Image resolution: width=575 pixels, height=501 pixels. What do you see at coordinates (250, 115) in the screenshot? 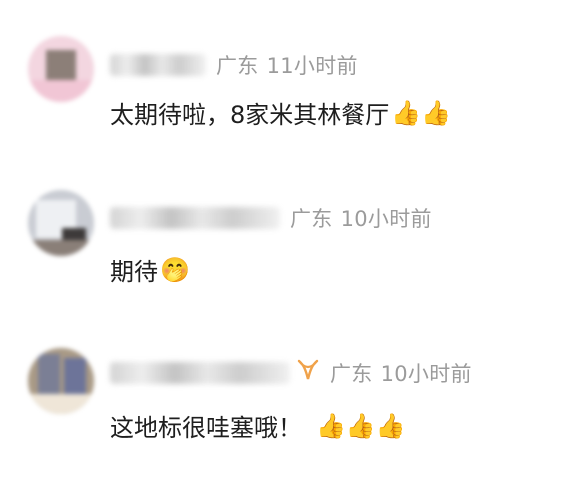
I see `comment-text: 太期待啦，8家米其林餐厅` at bounding box center [250, 115].